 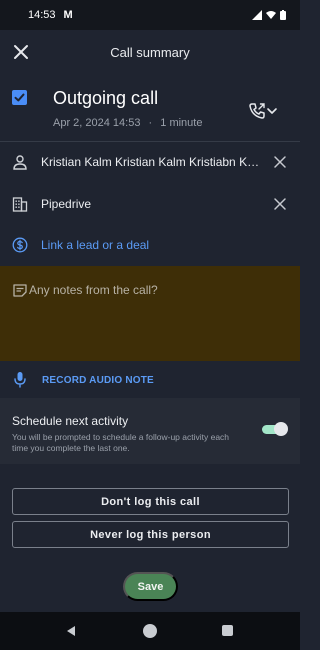 I want to click on battery-icon, so click(x=283, y=15).